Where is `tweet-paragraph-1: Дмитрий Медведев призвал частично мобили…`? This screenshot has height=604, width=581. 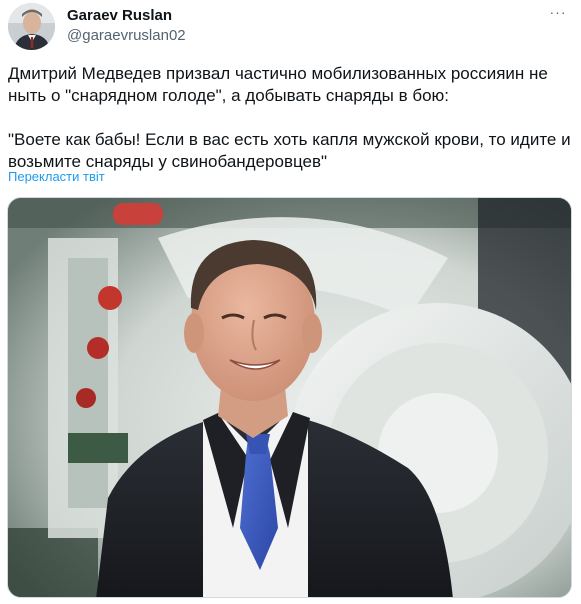
tweet-paragraph-1: Дмитрий Медведев призвал частично мобили… is located at coordinates (278, 84).